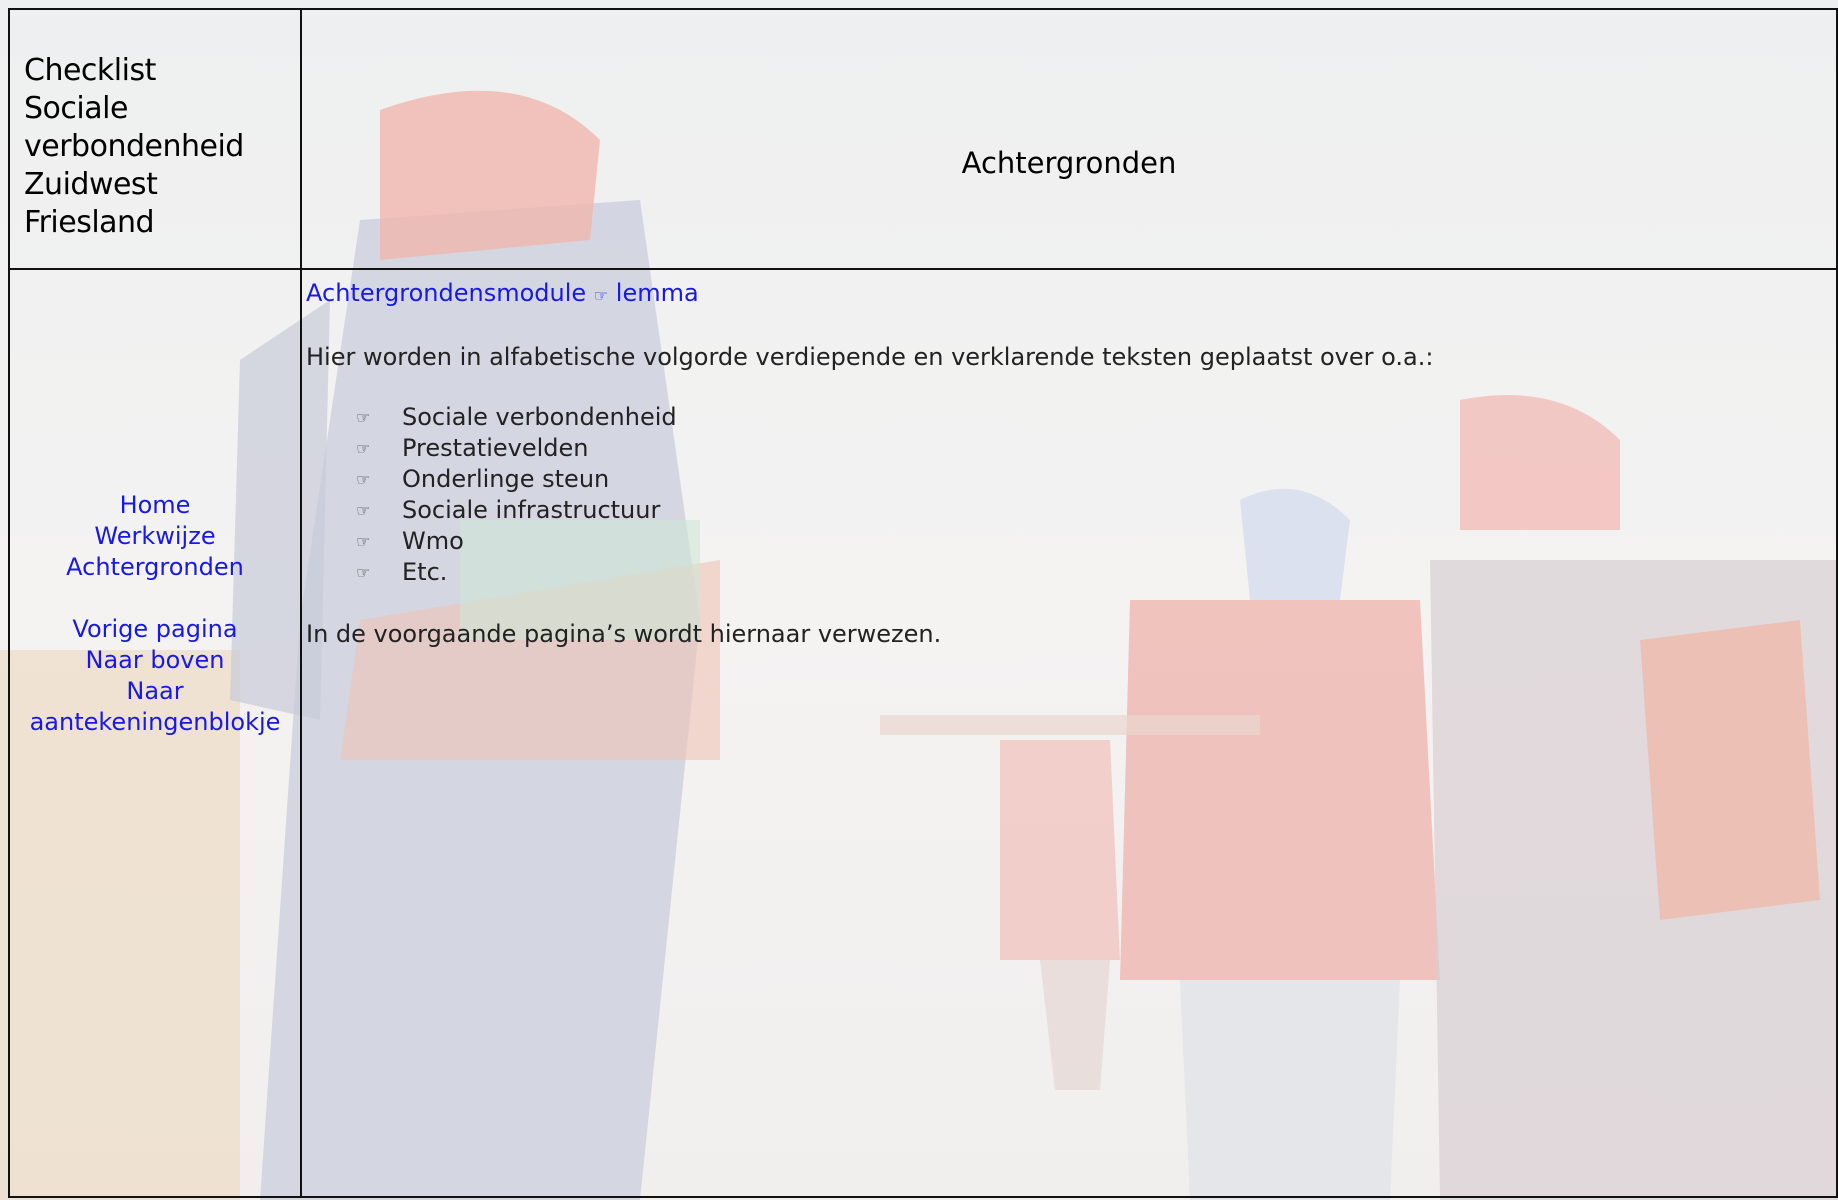 This screenshot has width=1838, height=1200. Describe the element at coordinates (155, 660) in the screenshot. I see `nav-link-back-to-top: Naar boven` at that location.